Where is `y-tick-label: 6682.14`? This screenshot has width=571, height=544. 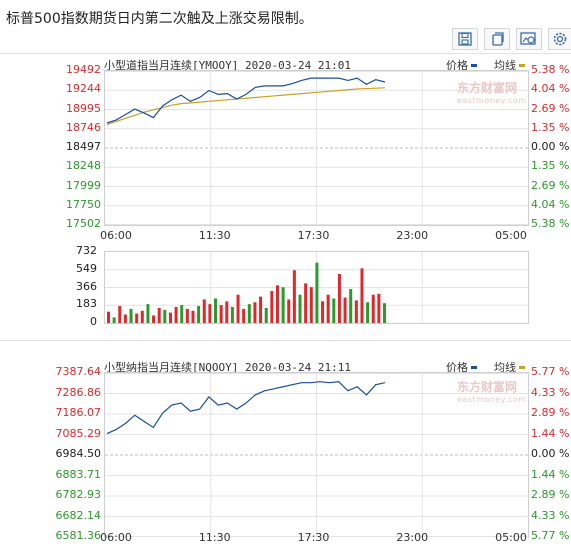
y-tick-label: 6682.14 is located at coordinates (78, 515).